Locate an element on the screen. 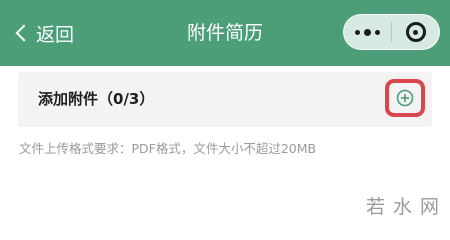  target-close-icon-center is located at coordinates (415, 32).